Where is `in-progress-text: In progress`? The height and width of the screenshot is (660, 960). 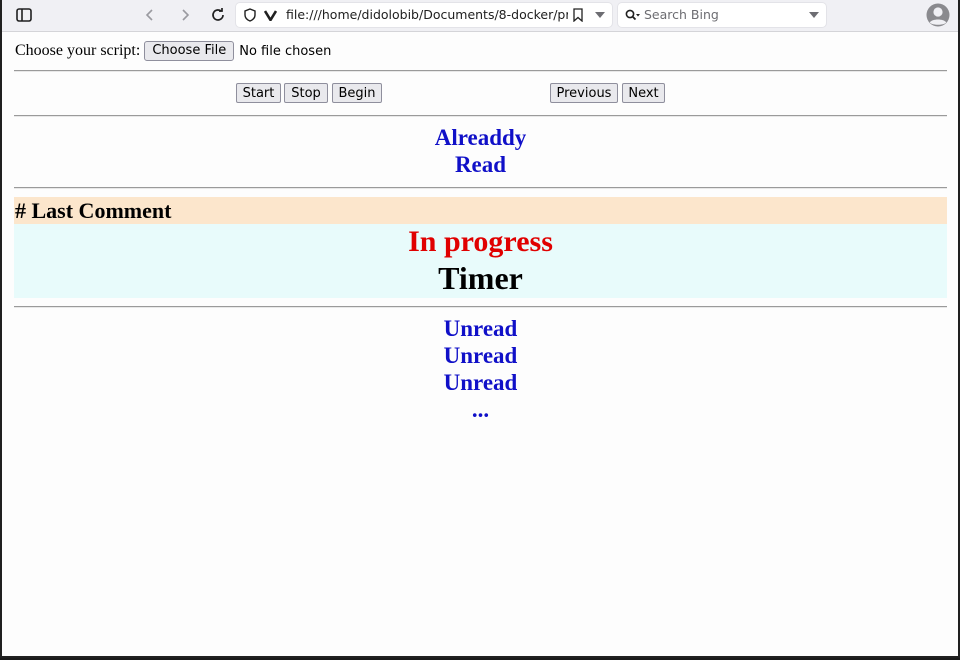
in-progress-text: In progress is located at coordinates (480, 241).